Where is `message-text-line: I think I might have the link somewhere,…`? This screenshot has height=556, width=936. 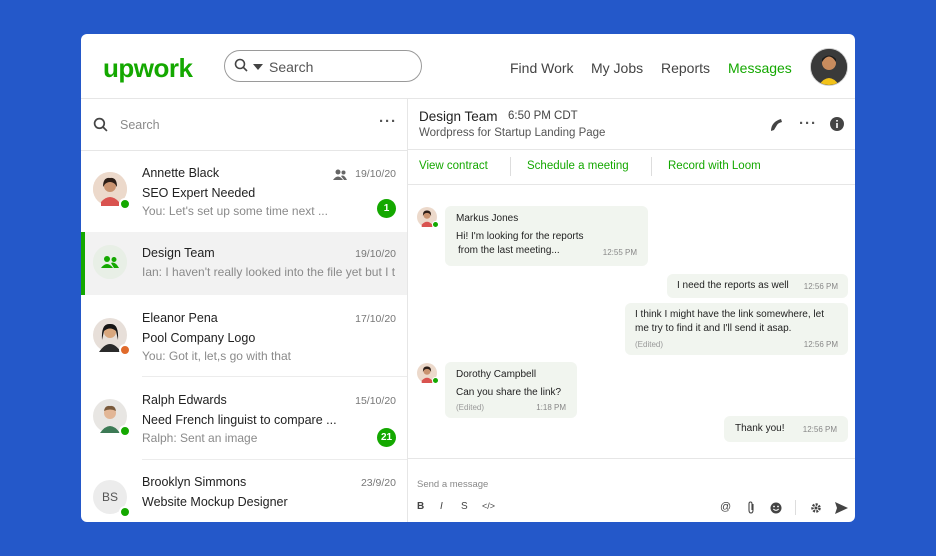 message-text-line: I think I might have the link somewhere,… is located at coordinates (729, 314).